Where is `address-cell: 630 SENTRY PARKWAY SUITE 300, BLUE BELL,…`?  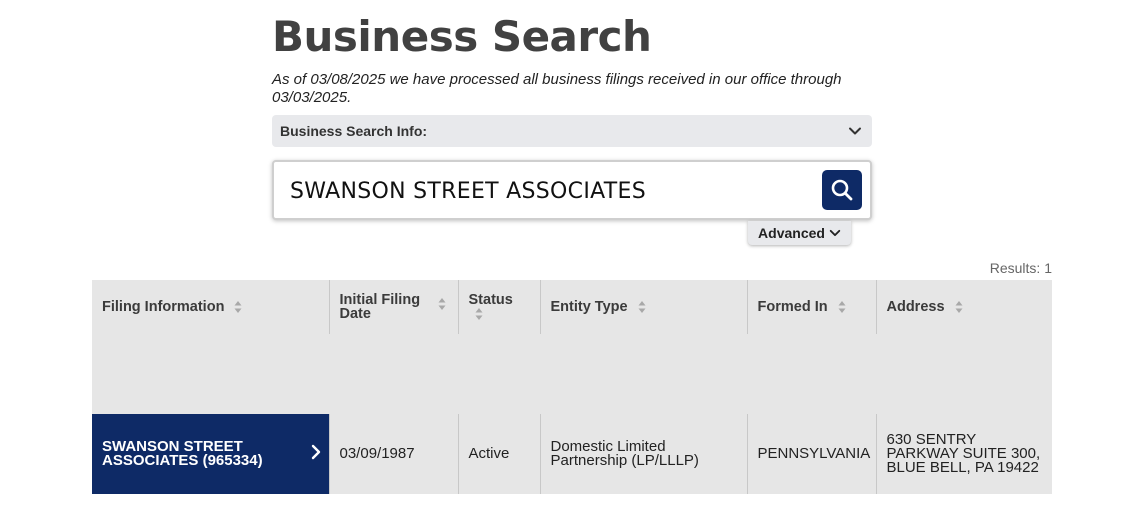 address-cell: 630 SENTRY PARKWAY SUITE 300, BLUE BELL,… is located at coordinates (964, 454).